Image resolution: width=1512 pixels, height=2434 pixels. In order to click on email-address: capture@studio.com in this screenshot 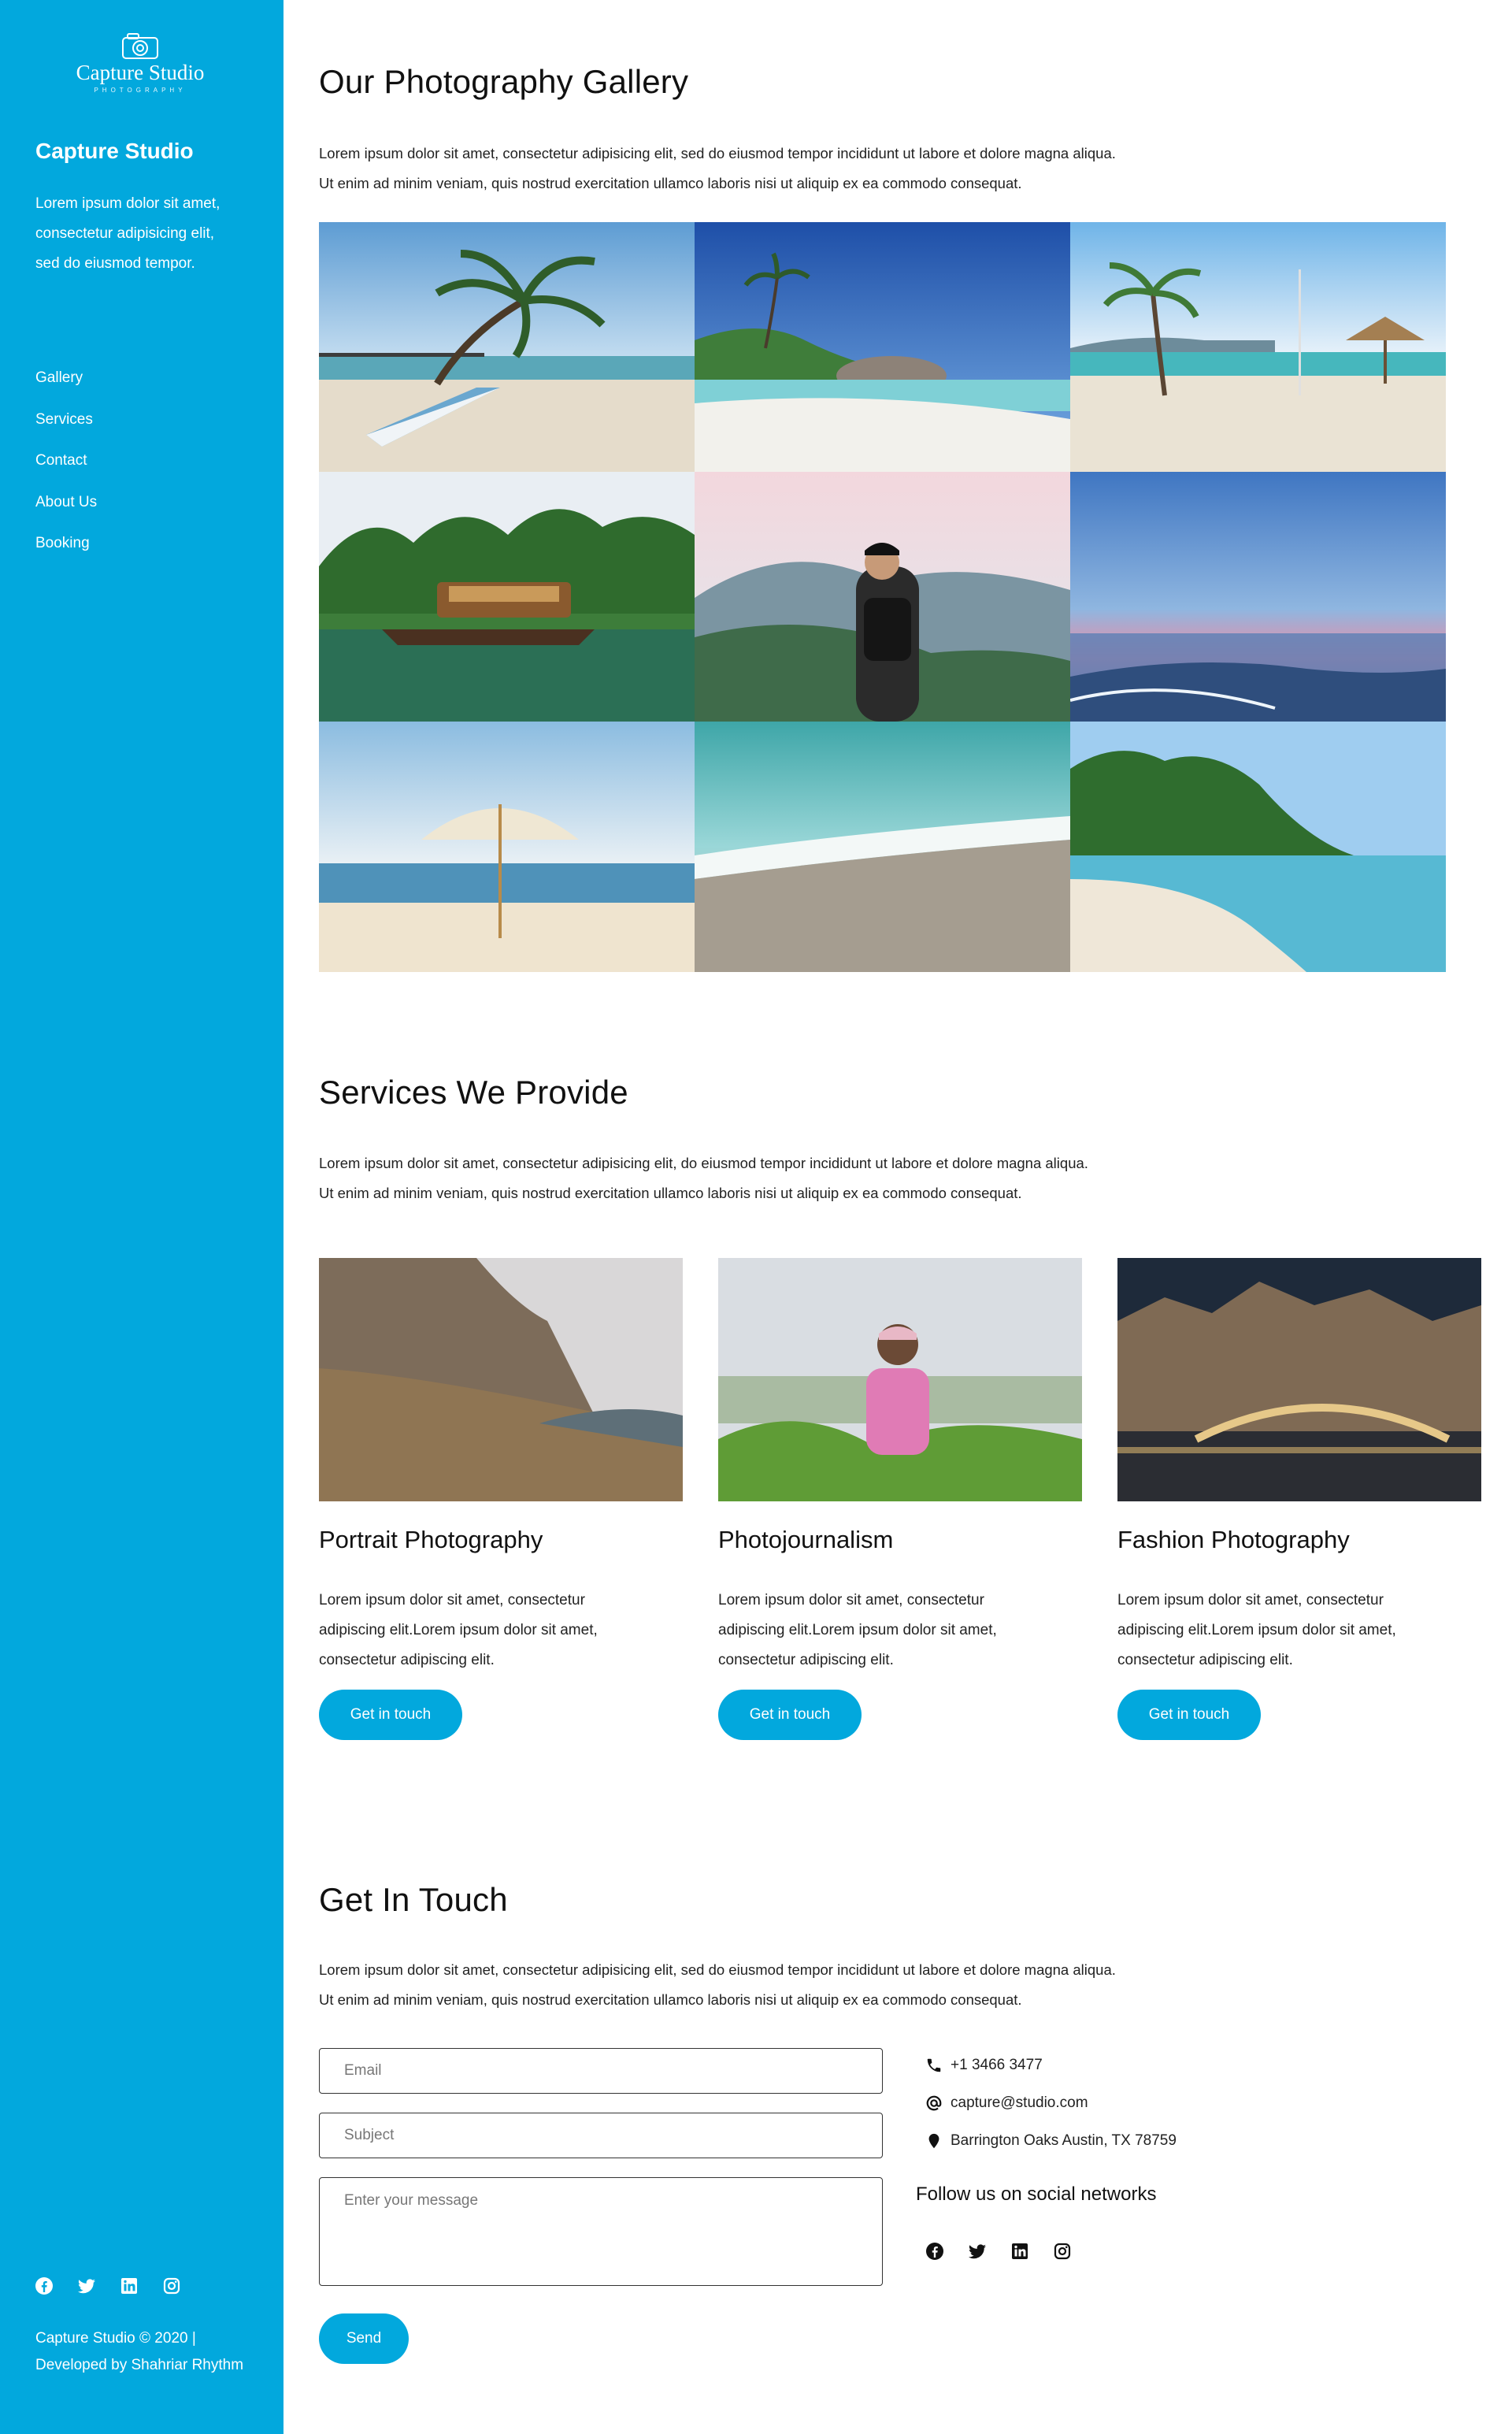, I will do `click(1019, 2103)`.